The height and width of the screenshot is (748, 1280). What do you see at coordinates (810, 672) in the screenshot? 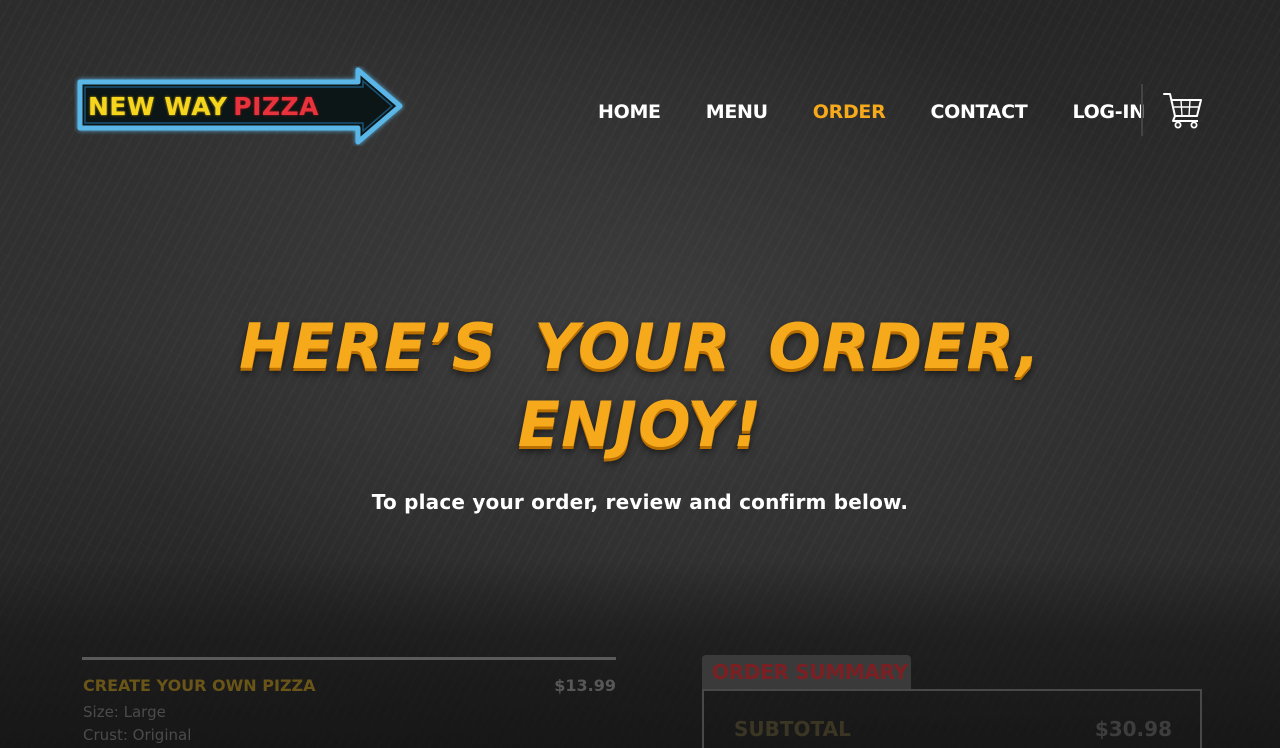
I see `order-summary-title: ORDER SUMMARY` at bounding box center [810, 672].